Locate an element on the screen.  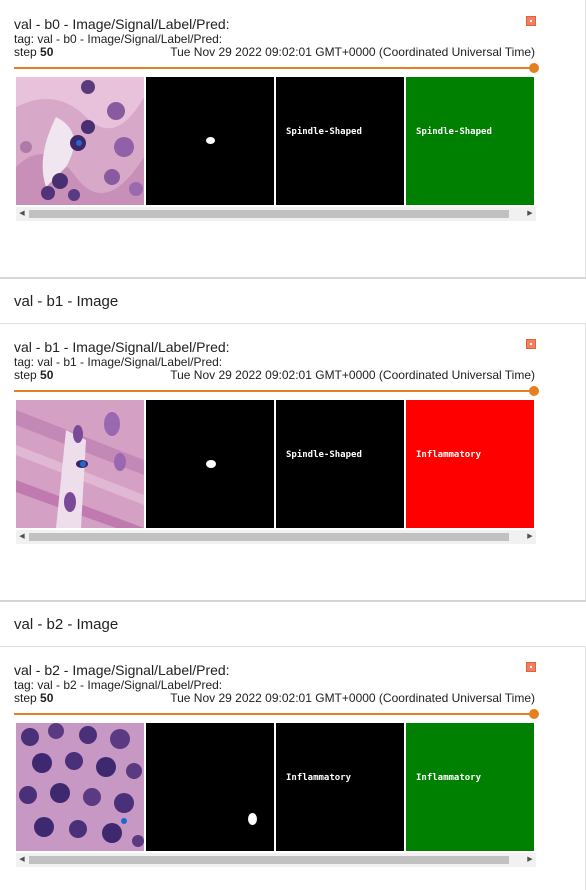
pred-text: Spindle-Shaped is located at coordinates (454, 132).